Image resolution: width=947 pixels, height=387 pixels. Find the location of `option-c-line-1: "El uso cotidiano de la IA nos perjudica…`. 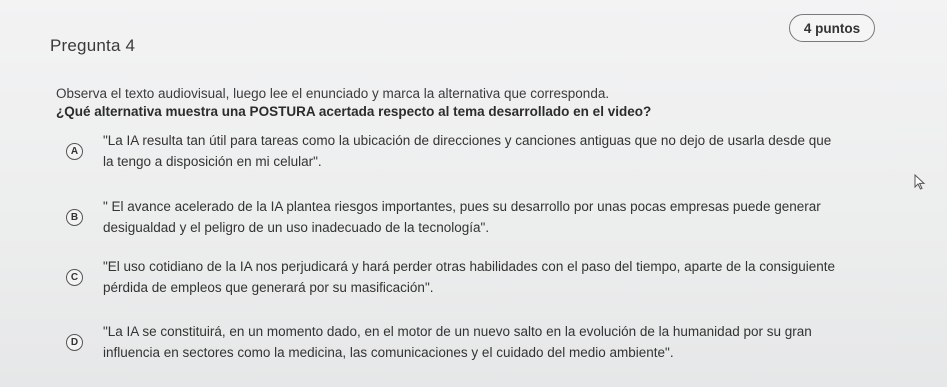

option-c-line-1: "El uso cotidiano de la IA nos perjudica… is located at coordinates (469, 266).